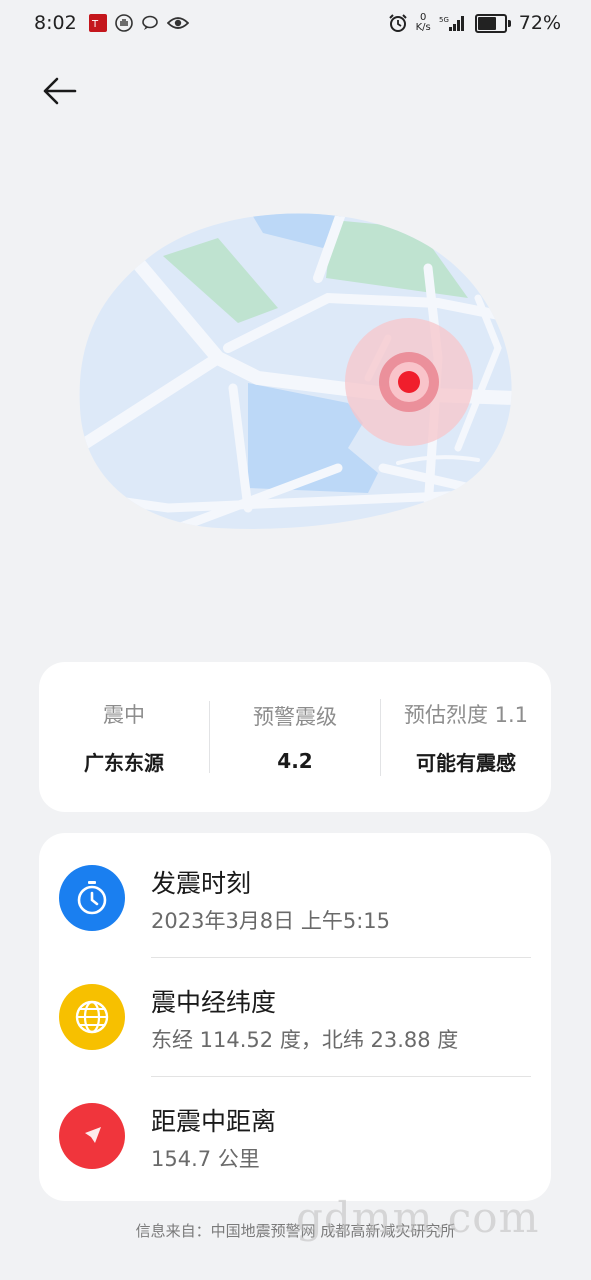  What do you see at coordinates (150, 23) in the screenshot?
I see `chat-notification-icon` at bounding box center [150, 23].